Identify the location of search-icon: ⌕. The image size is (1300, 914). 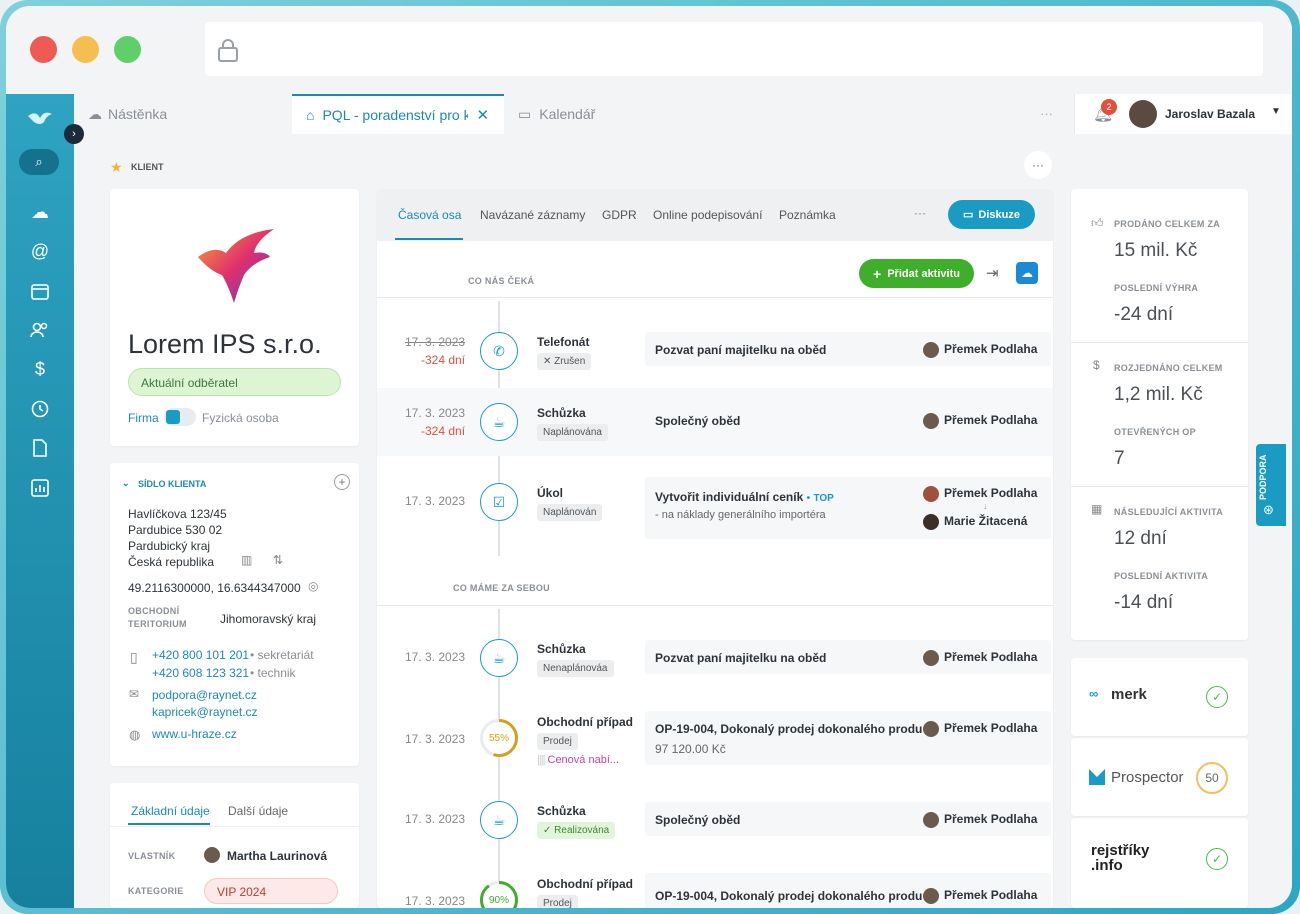
(39, 162).